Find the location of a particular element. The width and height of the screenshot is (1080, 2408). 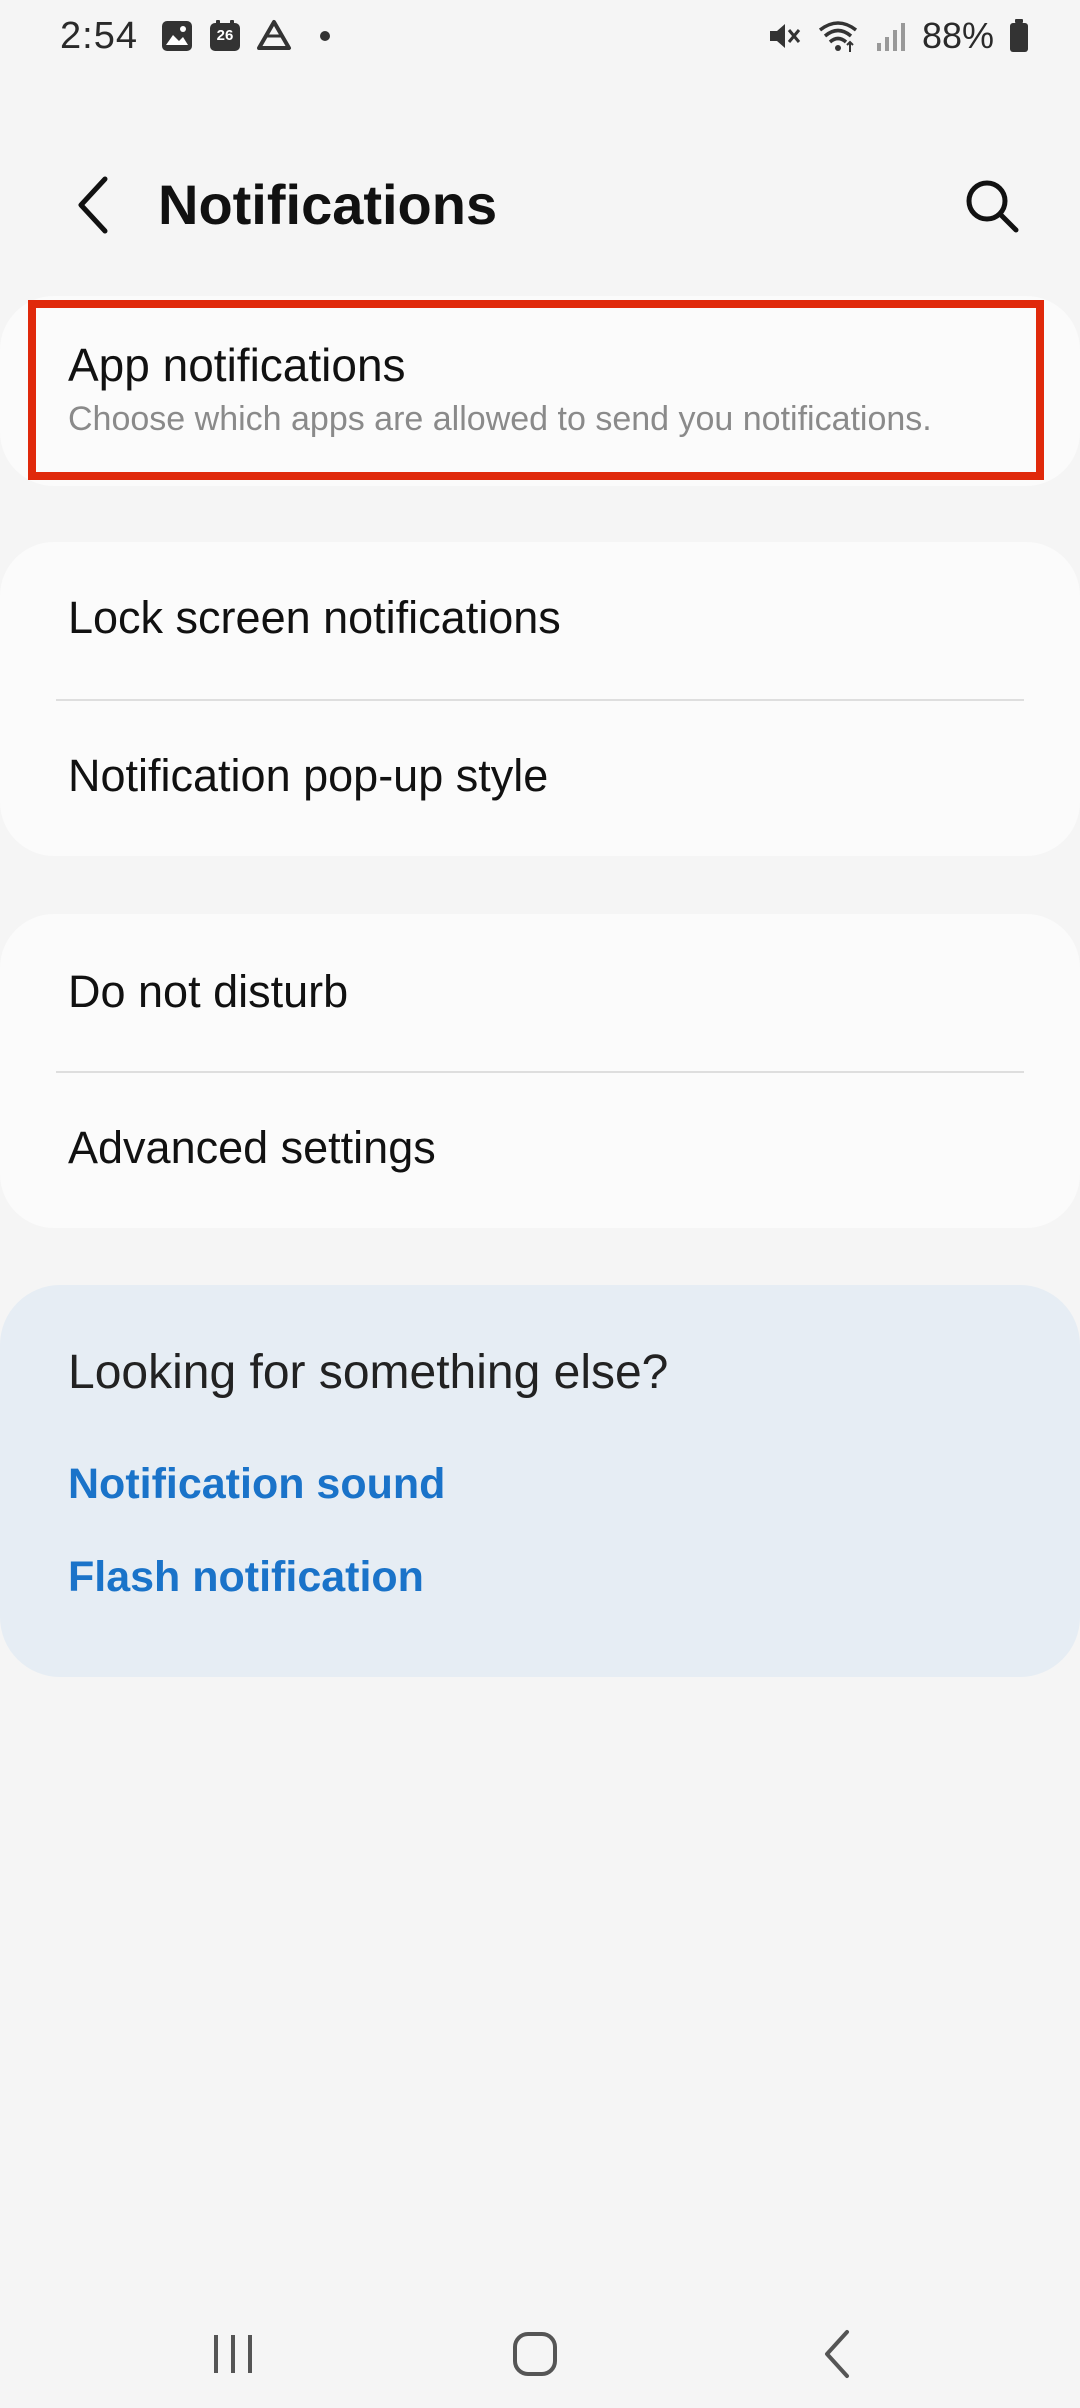

back-icon is located at coordinates (837, 2354).